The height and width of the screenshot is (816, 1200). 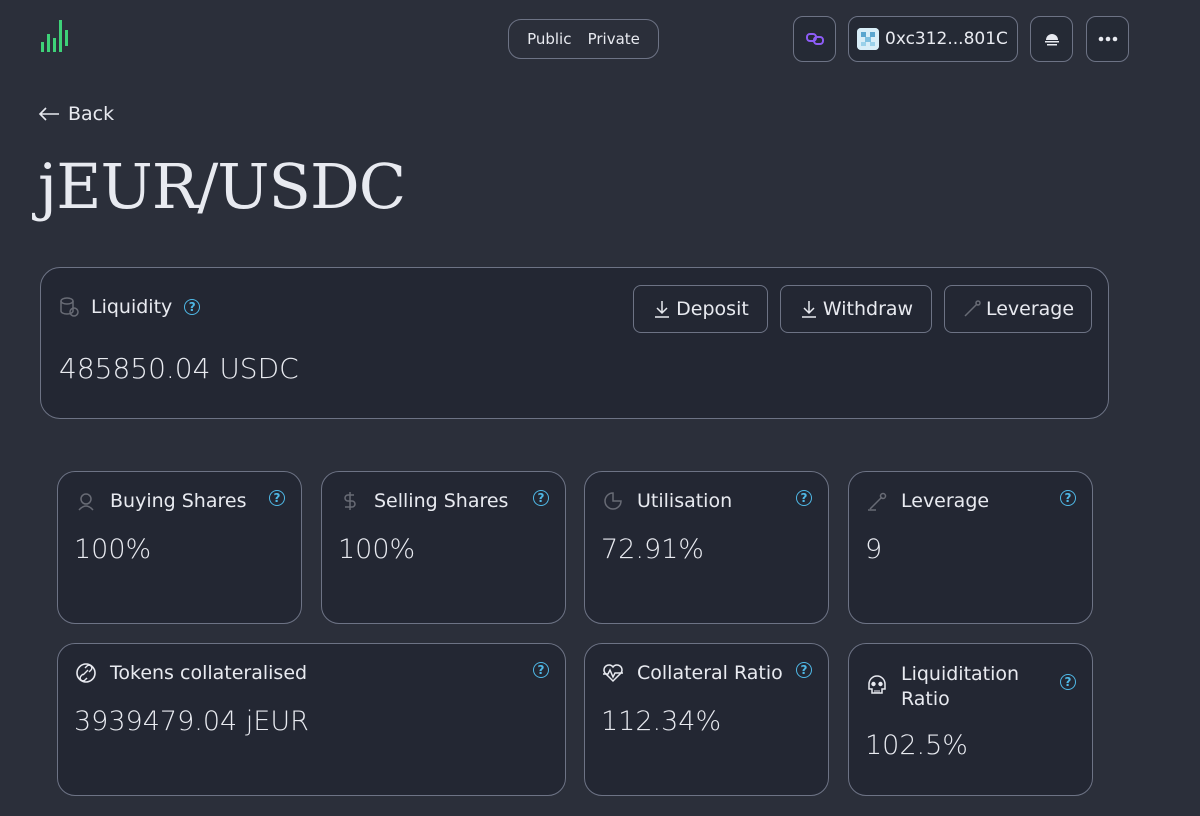 I want to click on utilisation-card: Utilisation ? 72.91%, so click(x=706, y=547).